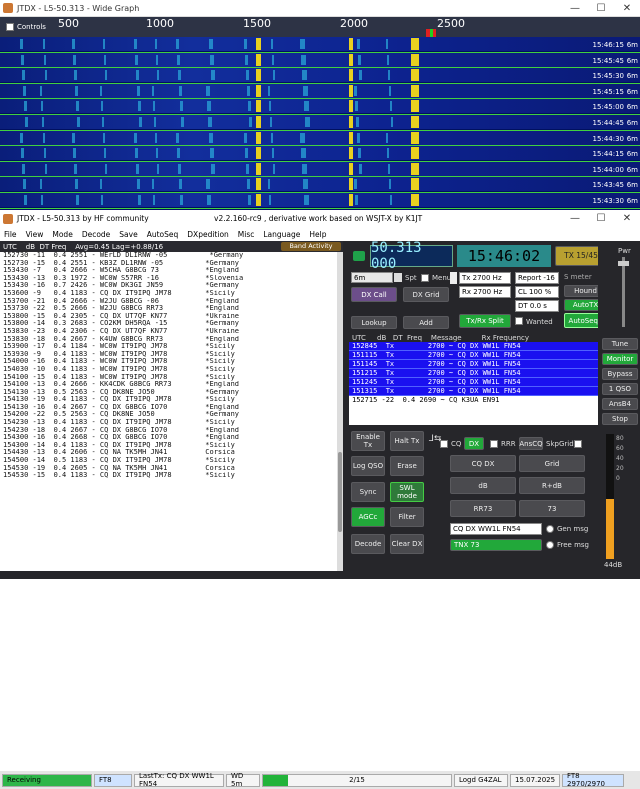 Image resolution: width=640 pixels, height=789 pixels. I want to click on menu-item-language: Language, so click(281, 234).